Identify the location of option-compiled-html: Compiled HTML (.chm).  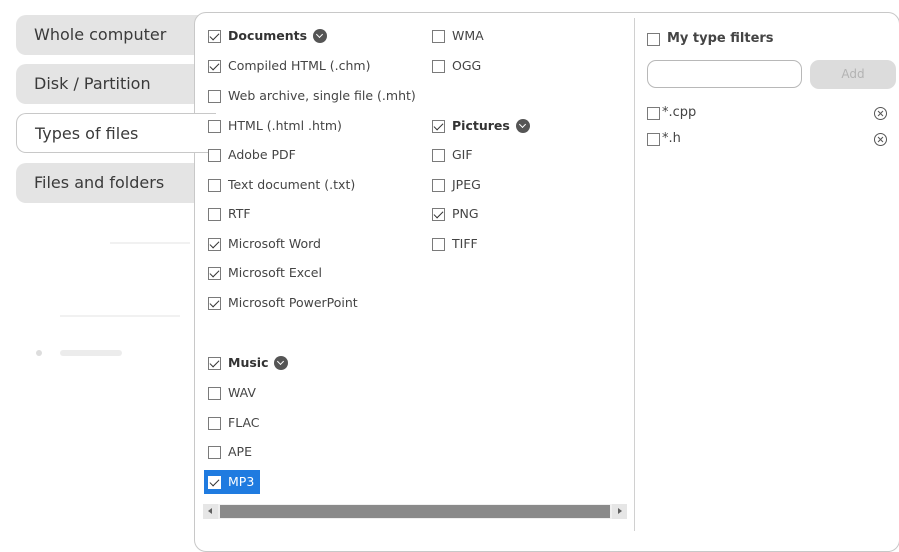
(289, 66).